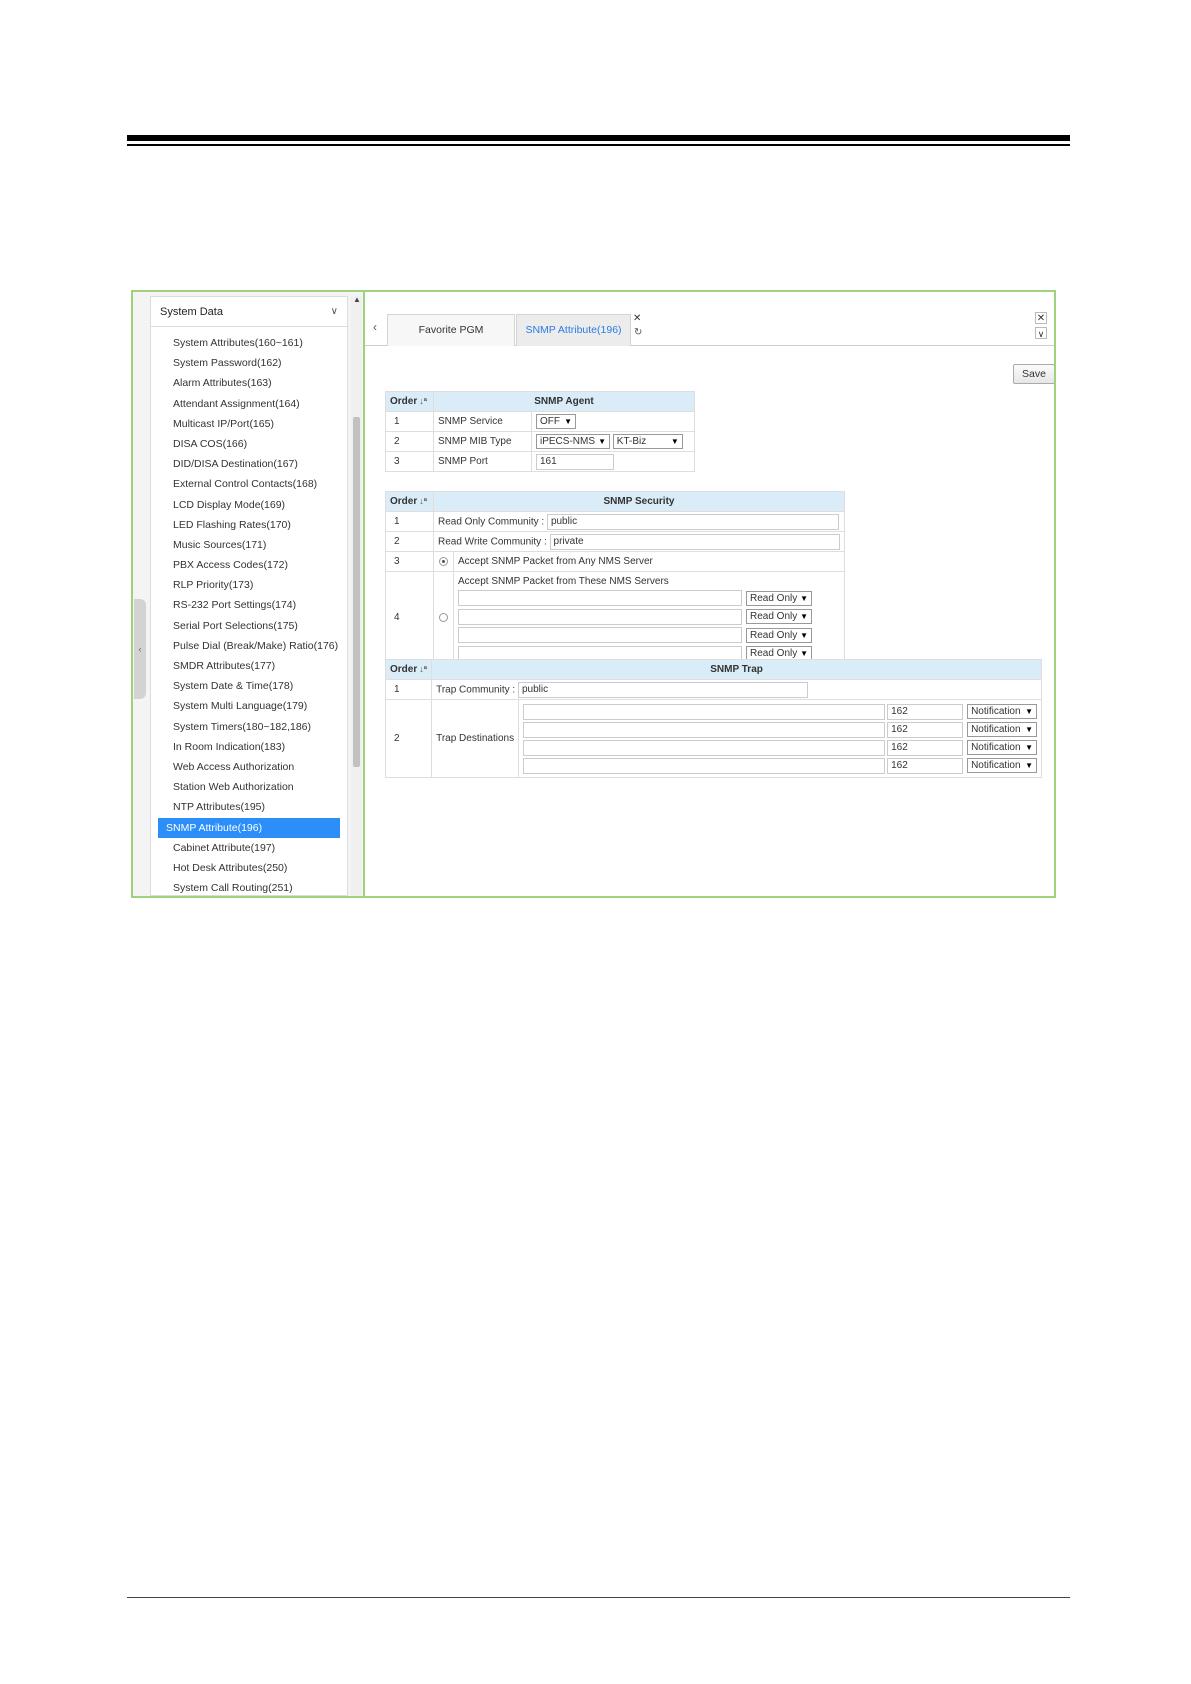 The height and width of the screenshot is (1684, 1191). I want to click on sidebar-item: NTP Attributes(195), so click(249, 807).